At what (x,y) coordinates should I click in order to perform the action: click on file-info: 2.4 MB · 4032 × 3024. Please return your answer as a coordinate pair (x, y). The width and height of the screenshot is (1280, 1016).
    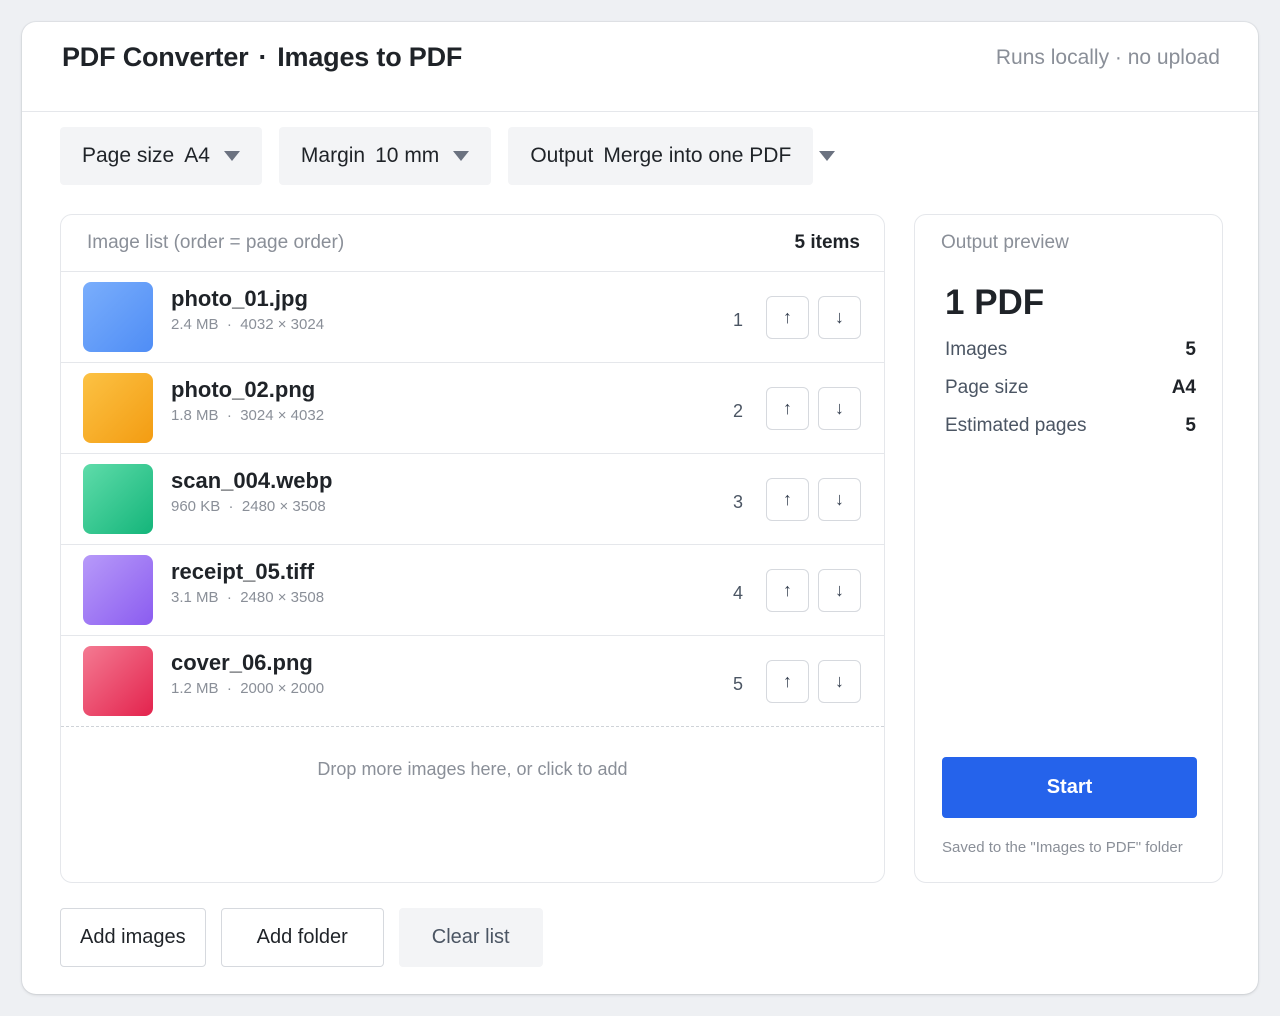
    Looking at the image, I should click on (452, 324).